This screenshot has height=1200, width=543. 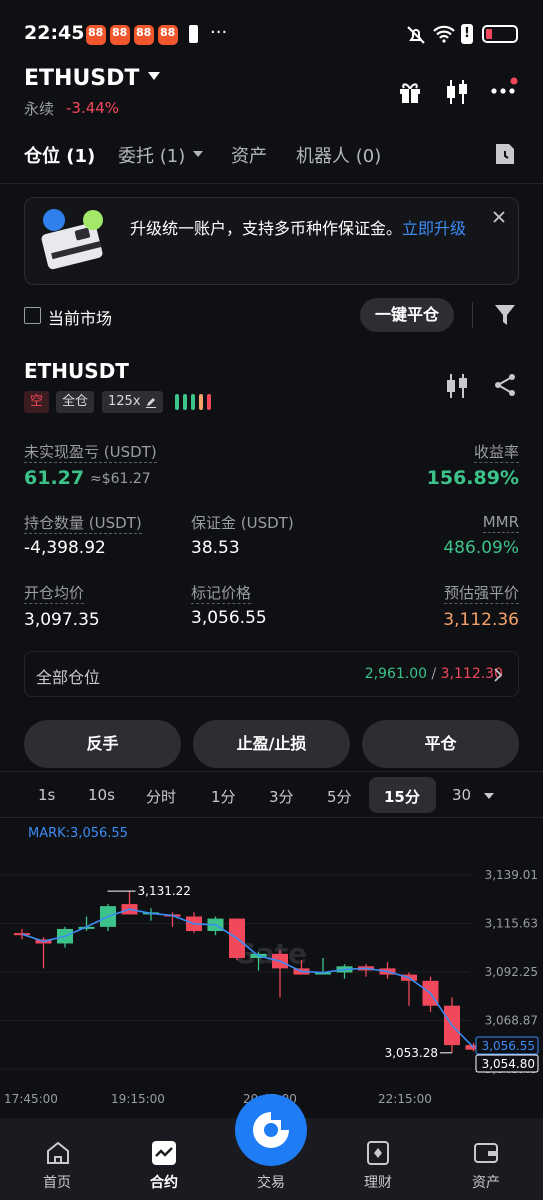 I want to click on banner-message: 升级统一账户，支持多币种作保证金。, so click(x=266, y=228).